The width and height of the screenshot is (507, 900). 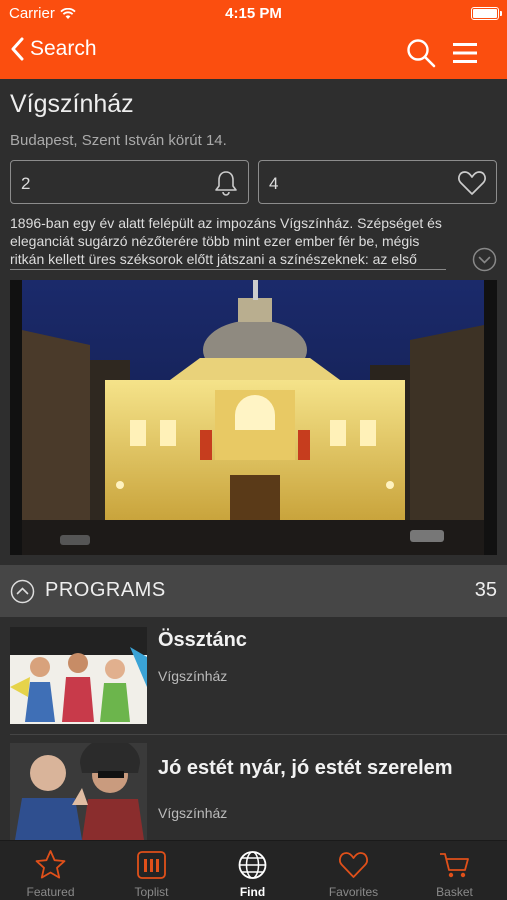 What do you see at coordinates (274, 183) in the screenshot?
I see `favorite-count: 4` at bounding box center [274, 183].